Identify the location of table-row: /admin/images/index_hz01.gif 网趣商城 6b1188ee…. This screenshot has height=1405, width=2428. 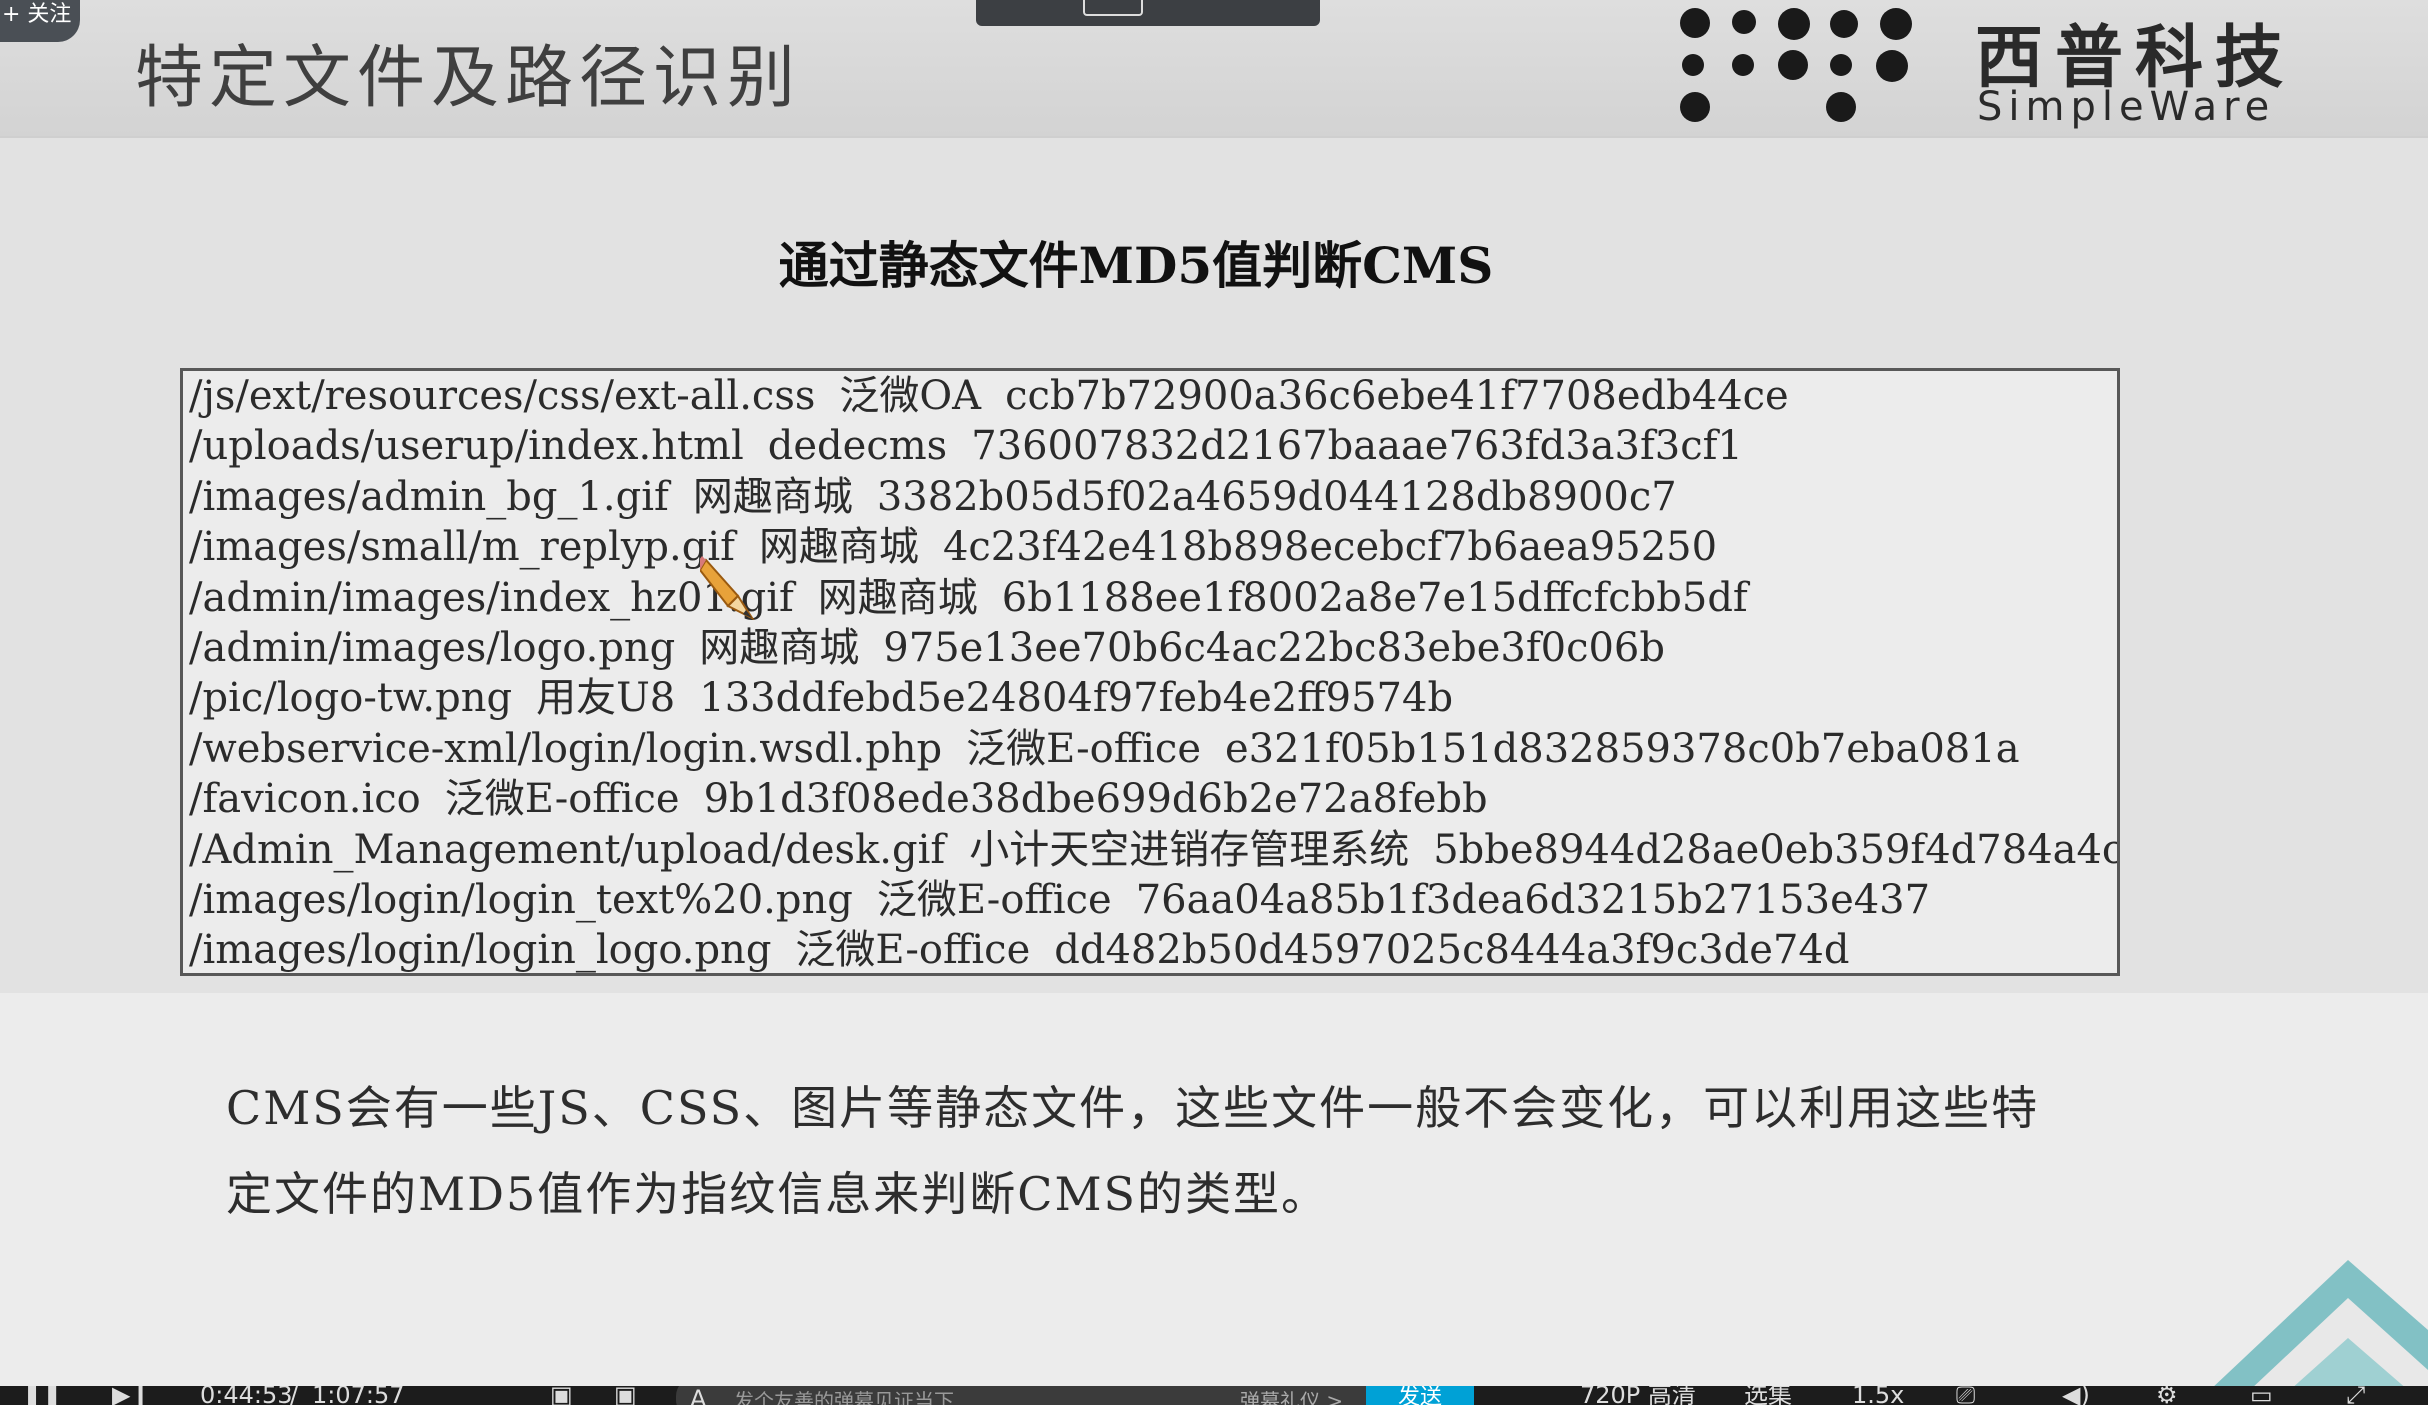
(1150, 598).